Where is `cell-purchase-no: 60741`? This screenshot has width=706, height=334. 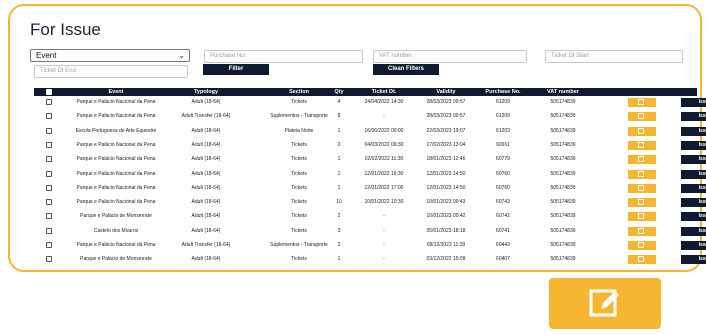 cell-purchase-no: 60741 is located at coordinates (503, 230).